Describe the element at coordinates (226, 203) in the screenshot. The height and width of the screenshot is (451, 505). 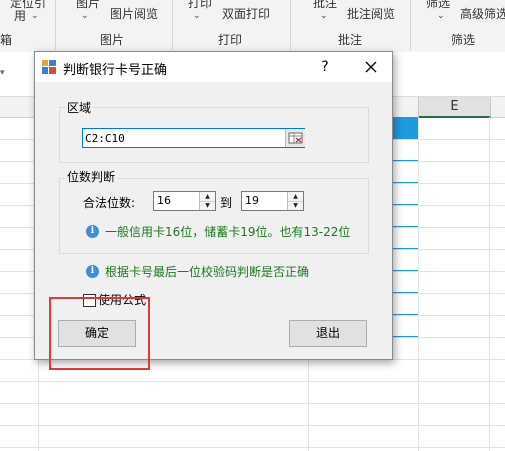
I see `to-label: 到` at that location.